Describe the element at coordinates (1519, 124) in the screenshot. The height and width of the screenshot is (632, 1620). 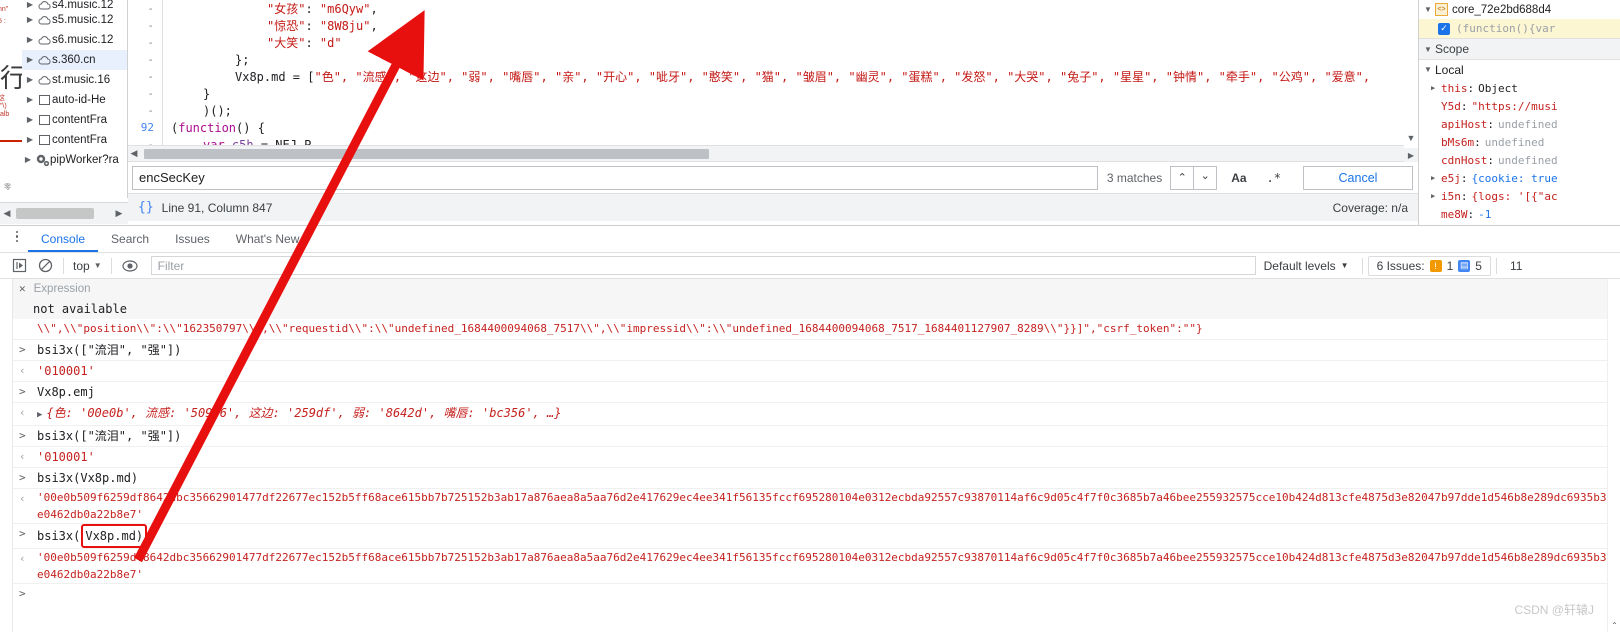
I see `scope-variable-apihost: apiHost: undefined` at that location.